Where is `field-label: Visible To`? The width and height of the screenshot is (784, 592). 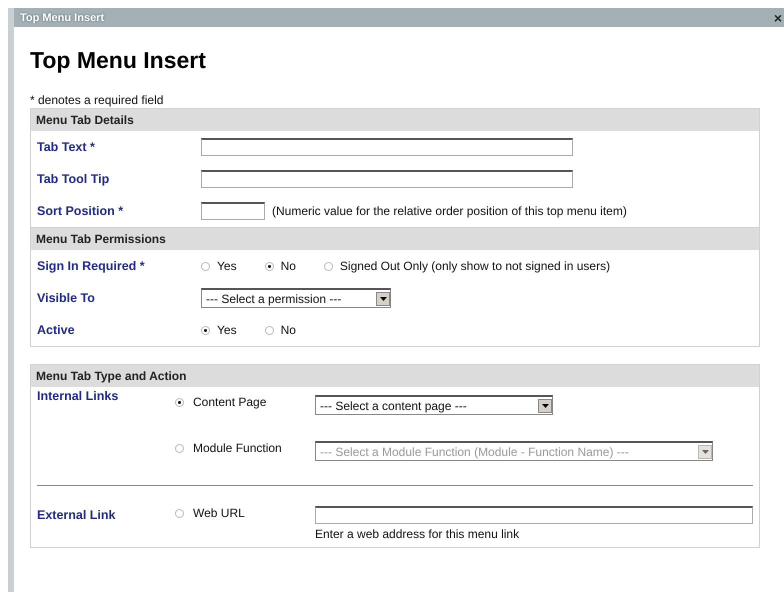
field-label: Visible To is located at coordinates (66, 298).